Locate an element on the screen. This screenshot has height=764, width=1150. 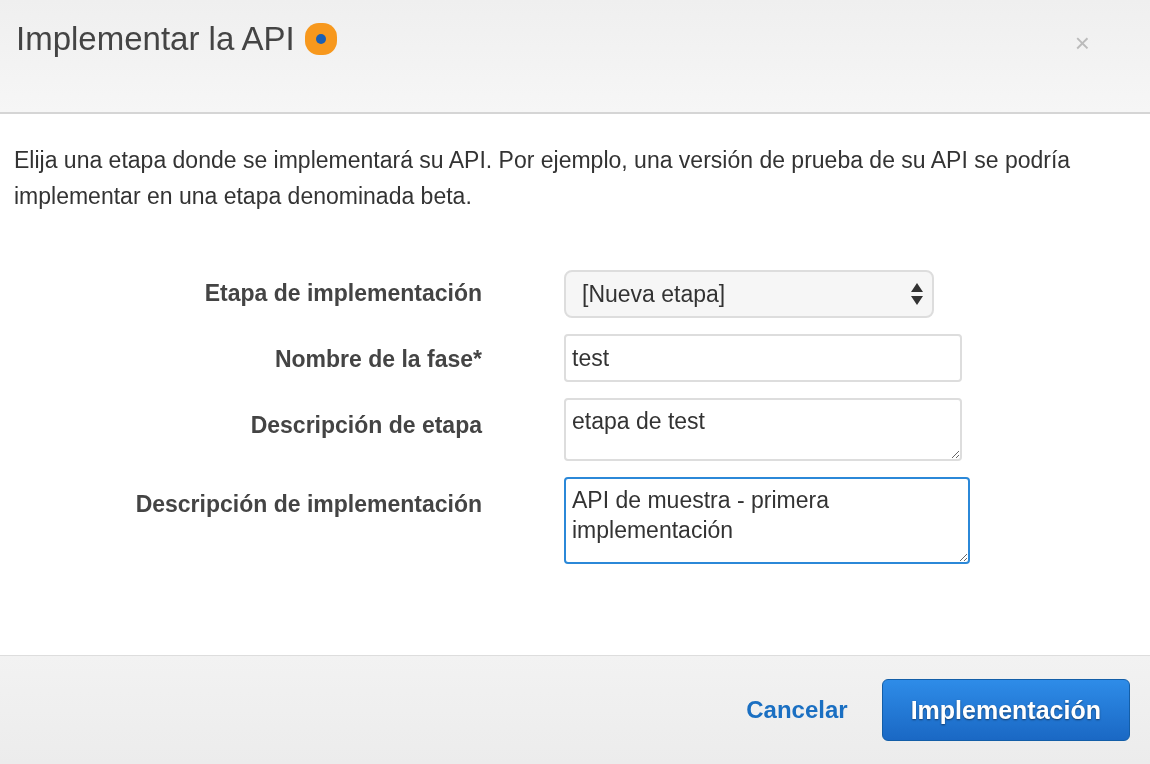
dialog-title: Implementar la API is located at coordinates (155, 39).